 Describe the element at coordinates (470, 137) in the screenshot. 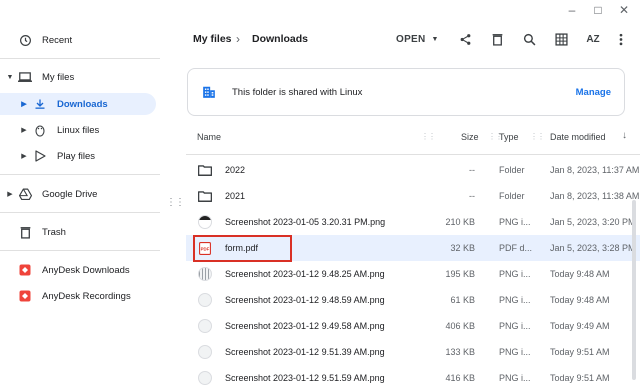

I see `column-size: Size` at that location.